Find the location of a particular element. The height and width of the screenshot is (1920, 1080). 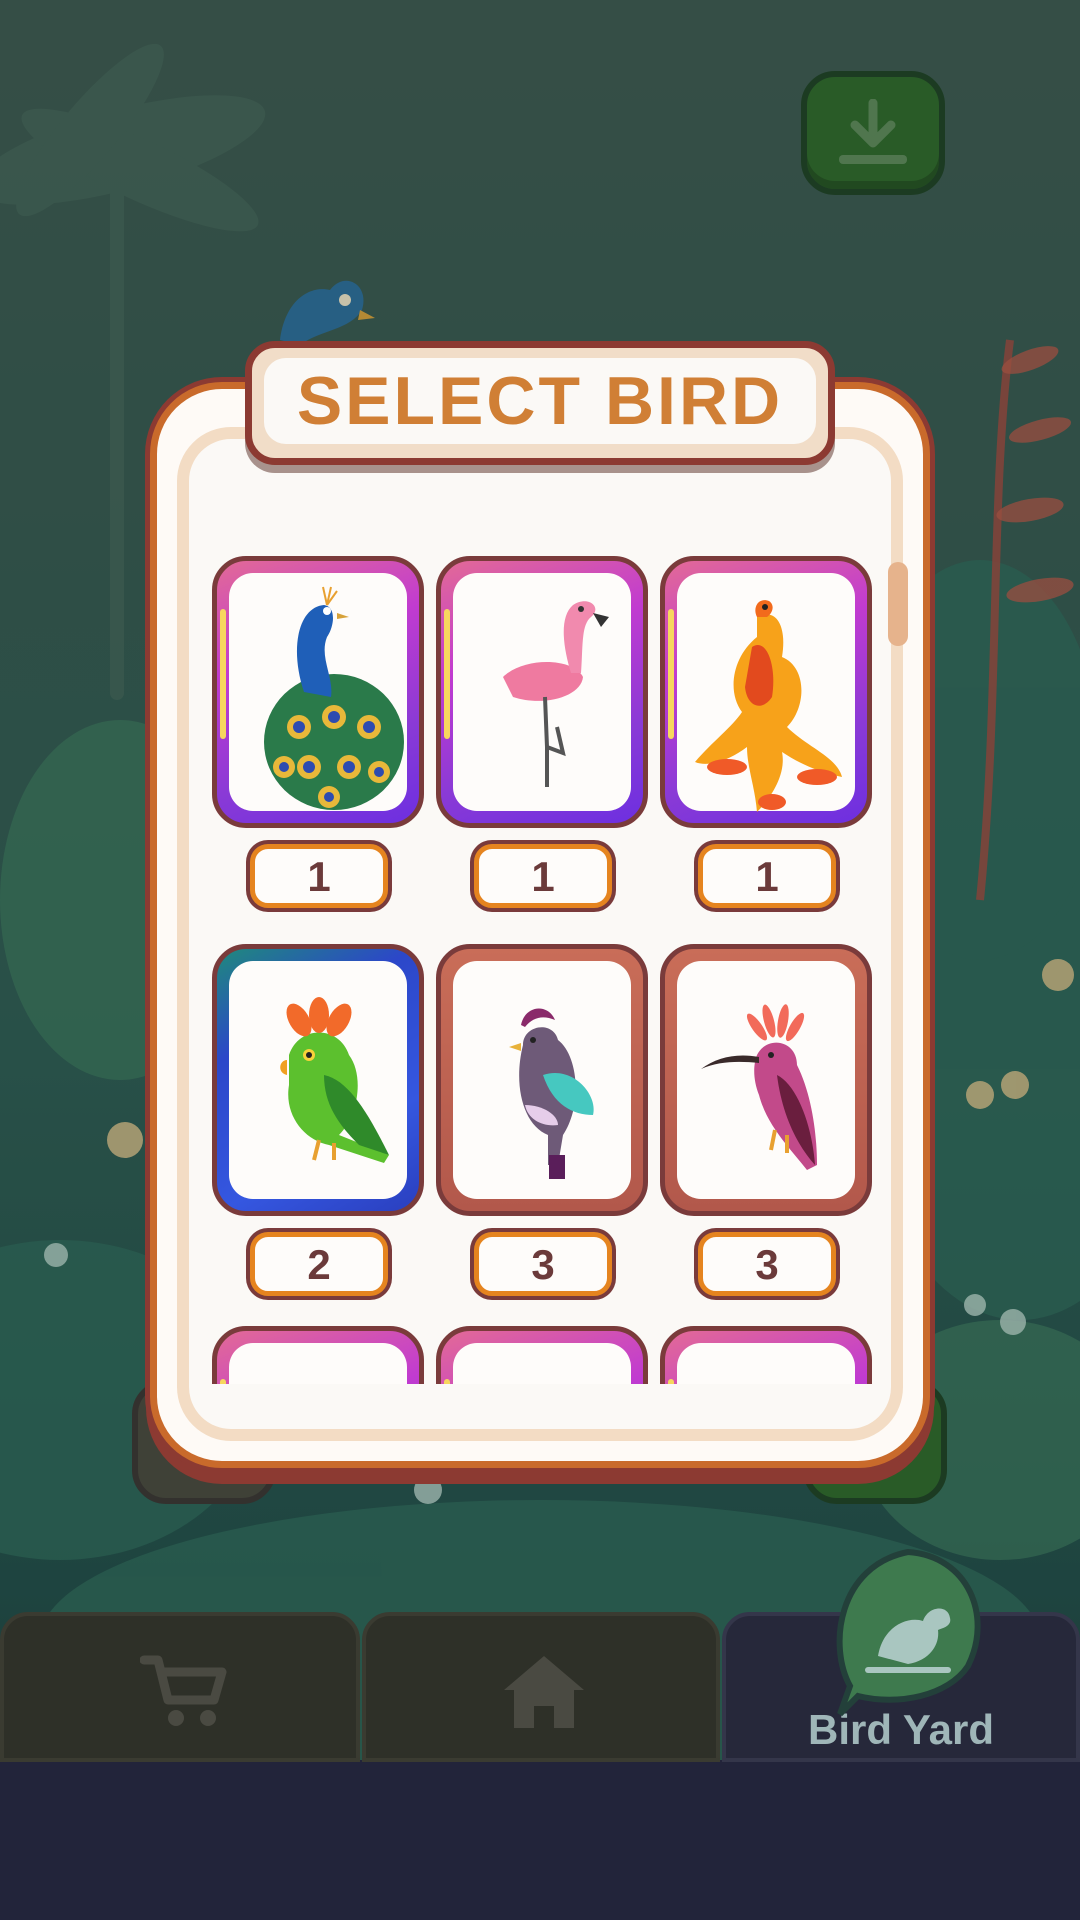

bird-card-flamingo is located at coordinates (542, 692).